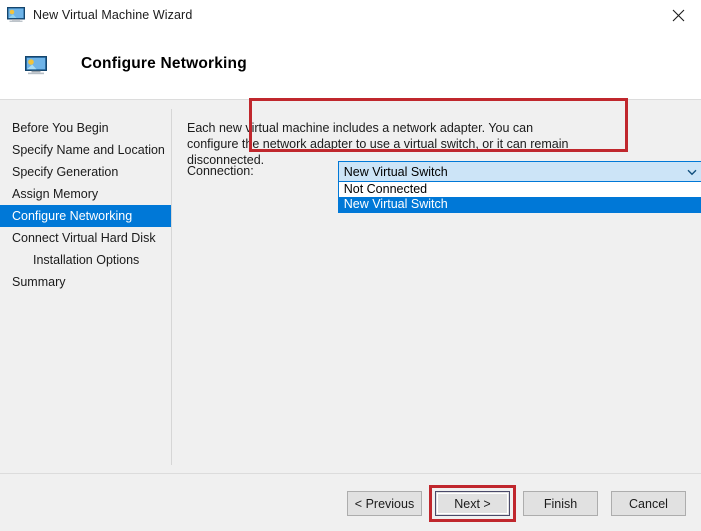 The height and width of the screenshot is (531, 701). Describe the element at coordinates (350, 15) in the screenshot. I see `title-bar: New Virtual Machine Wizard` at that location.